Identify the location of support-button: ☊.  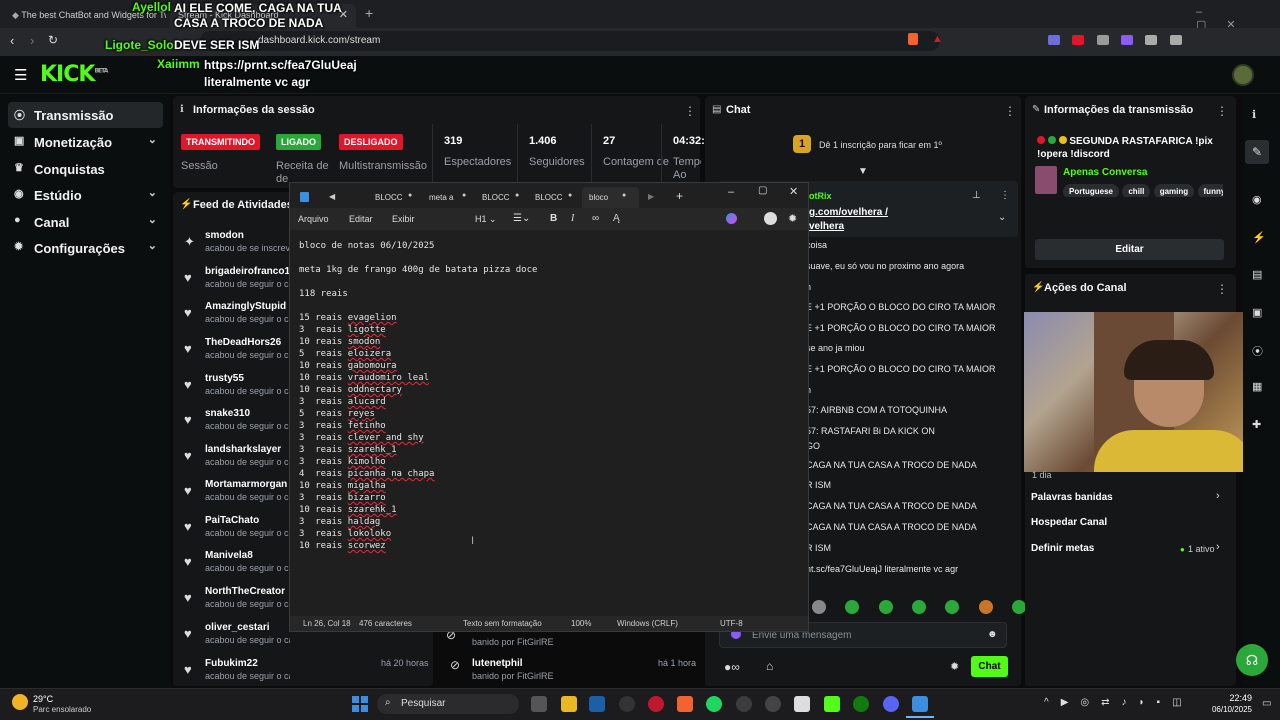
(1252, 660).